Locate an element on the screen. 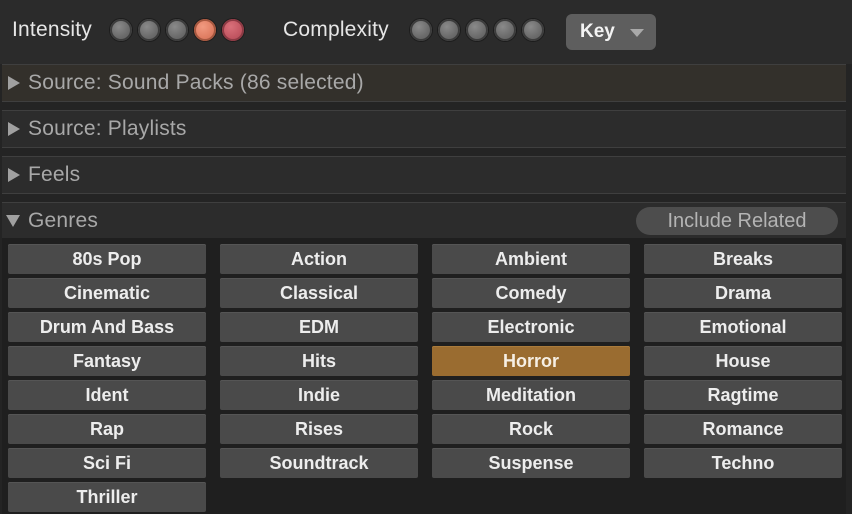 The image size is (852, 514). genre-button: Comedy is located at coordinates (531, 293).